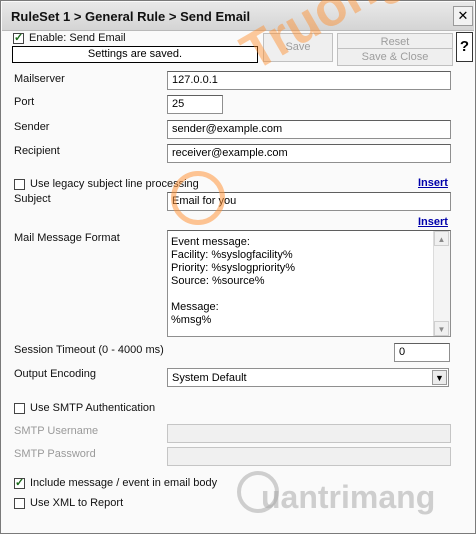 This screenshot has width=476, height=534. Describe the element at coordinates (441, 328) in the screenshot. I see `scroll-down-icon: ▼` at that location.